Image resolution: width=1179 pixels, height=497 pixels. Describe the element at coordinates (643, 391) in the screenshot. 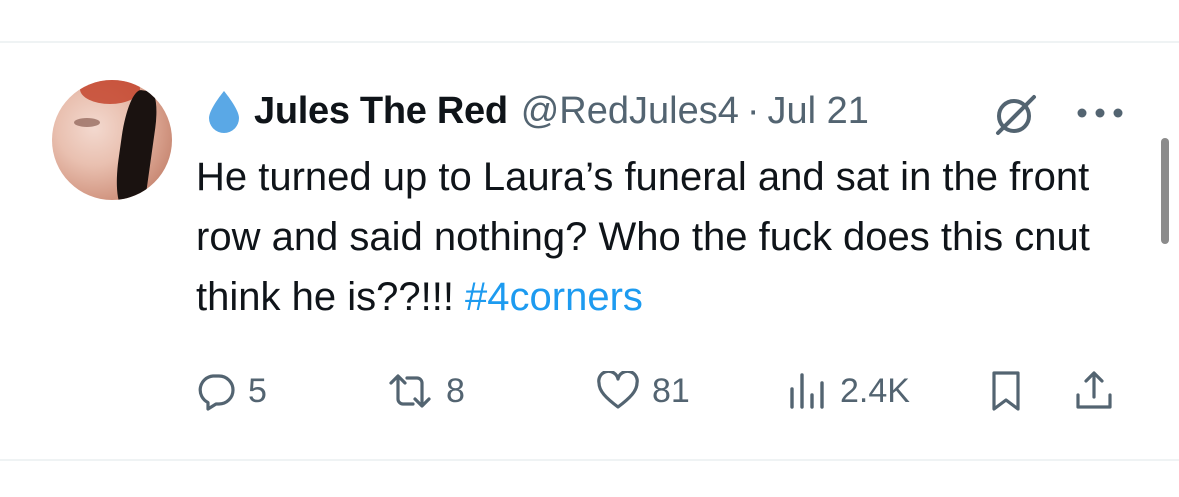

I see `like-button: 81` at that location.